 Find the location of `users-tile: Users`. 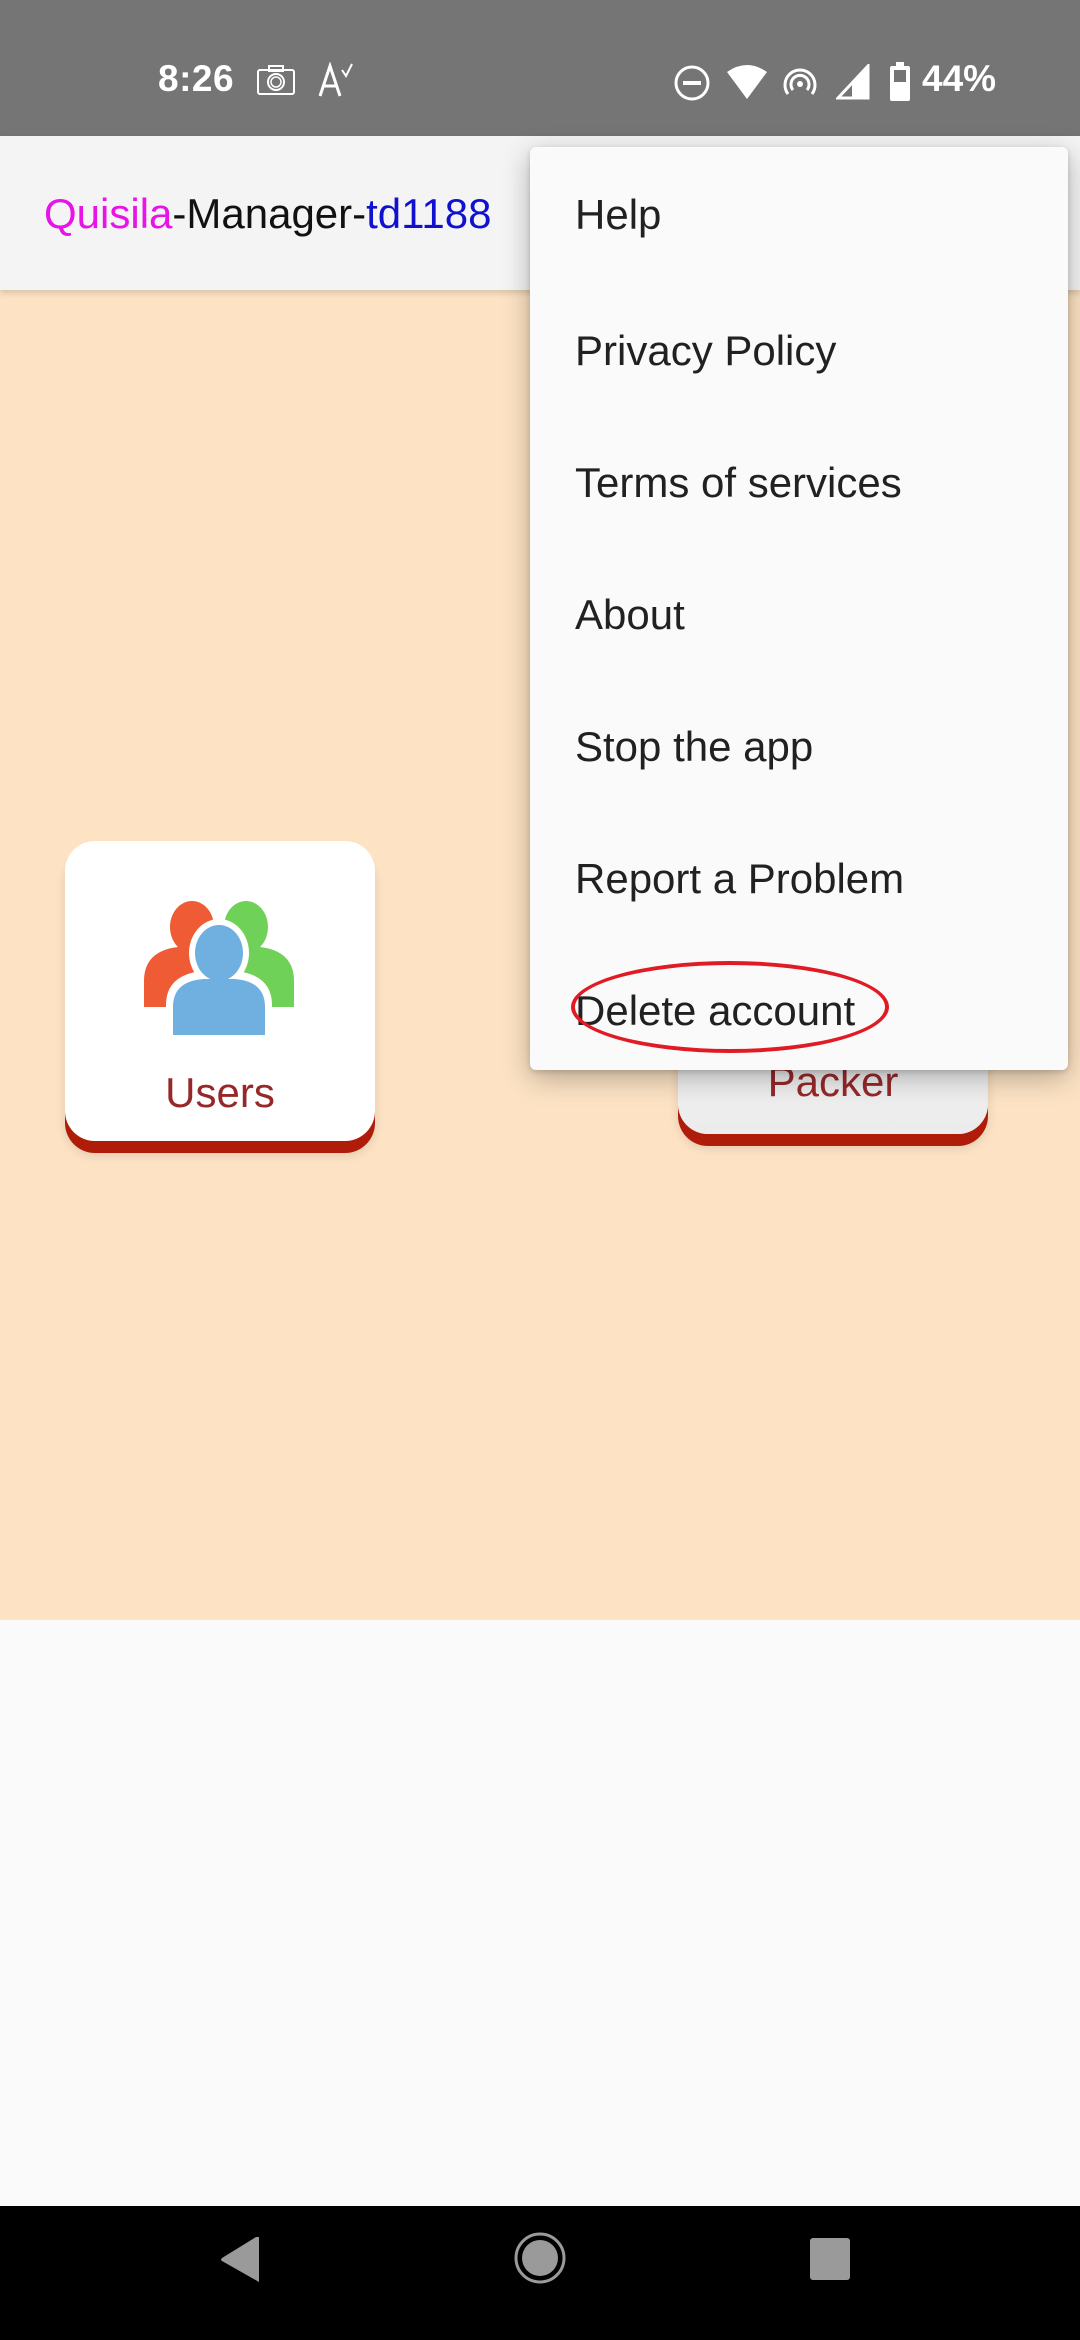

users-tile: Users is located at coordinates (220, 991).